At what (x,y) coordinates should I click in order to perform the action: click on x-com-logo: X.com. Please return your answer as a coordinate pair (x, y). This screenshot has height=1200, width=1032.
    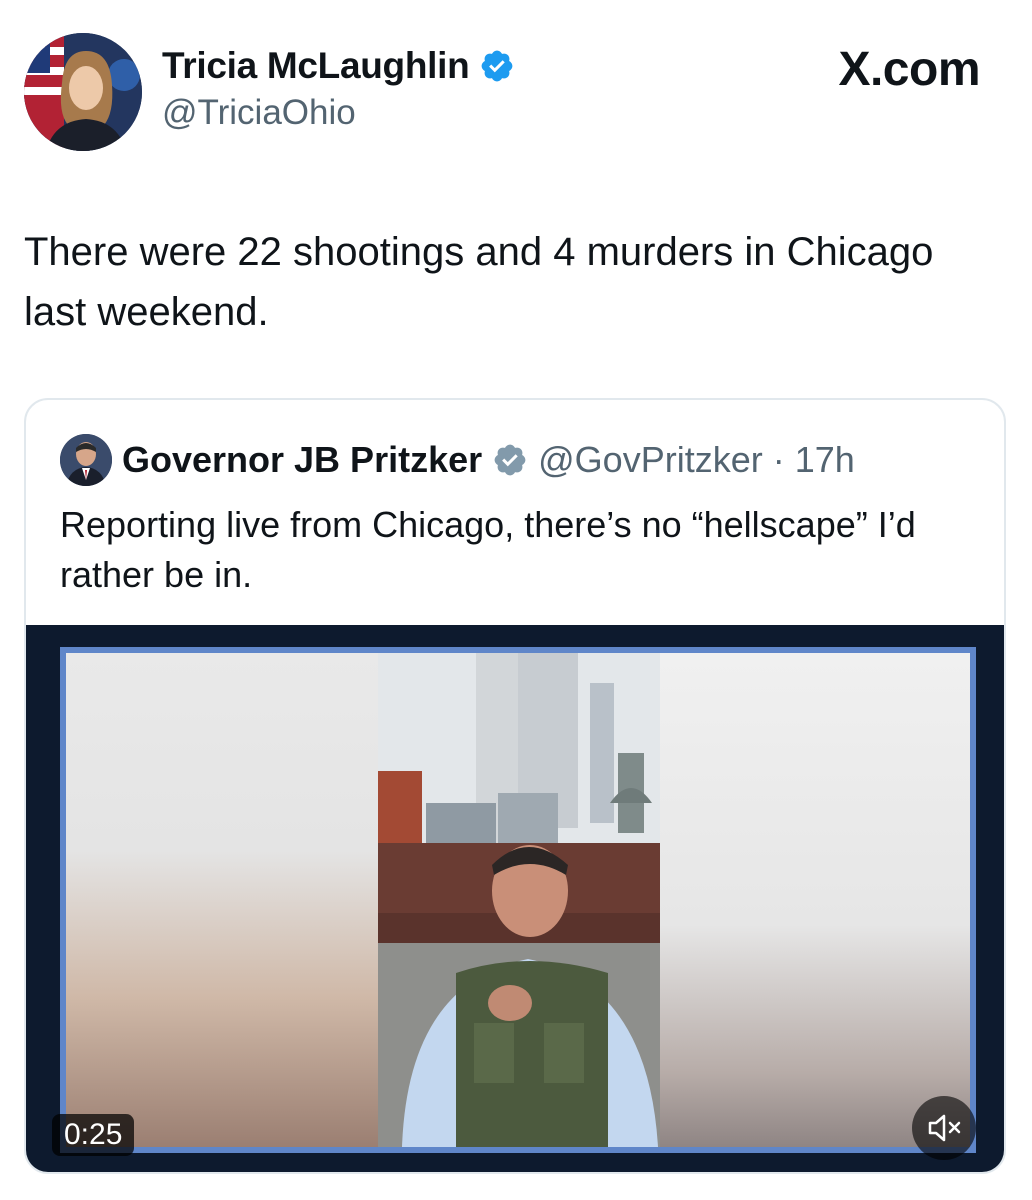
    Looking at the image, I should click on (909, 69).